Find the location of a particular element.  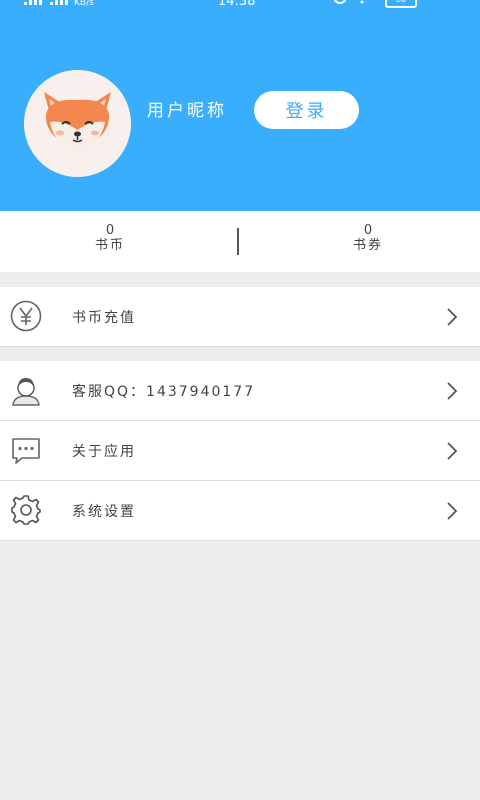

menu-item-settings: 系统设置 is located at coordinates (240, 510).